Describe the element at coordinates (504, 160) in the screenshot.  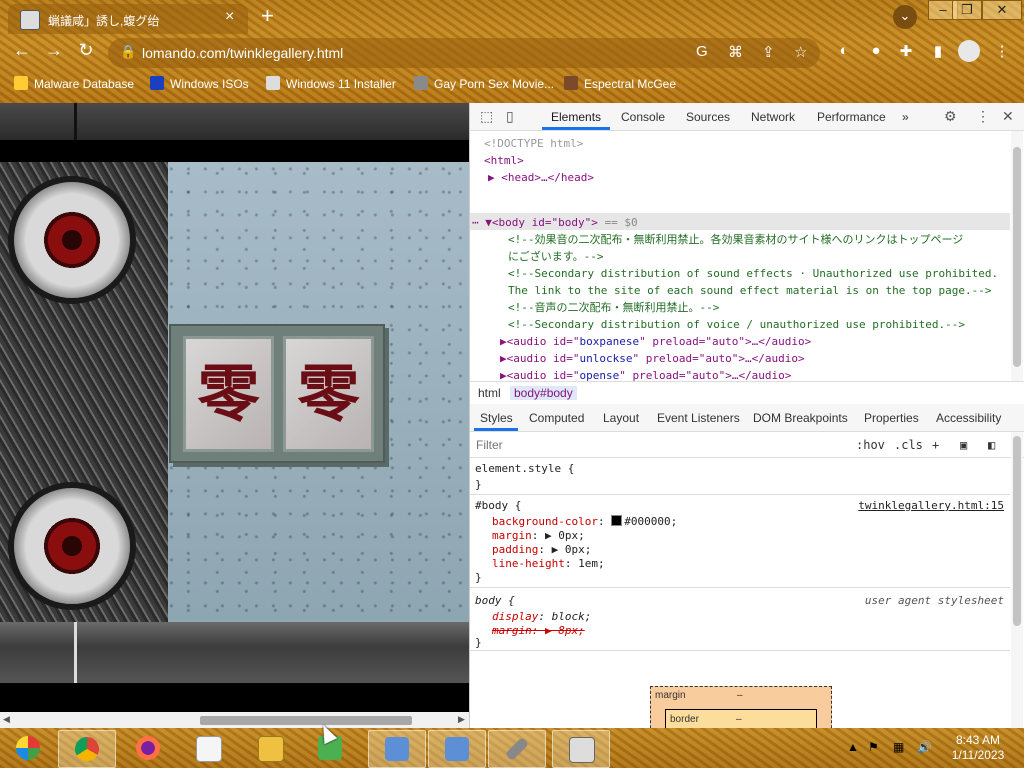
I see `html-node: <html>` at that location.